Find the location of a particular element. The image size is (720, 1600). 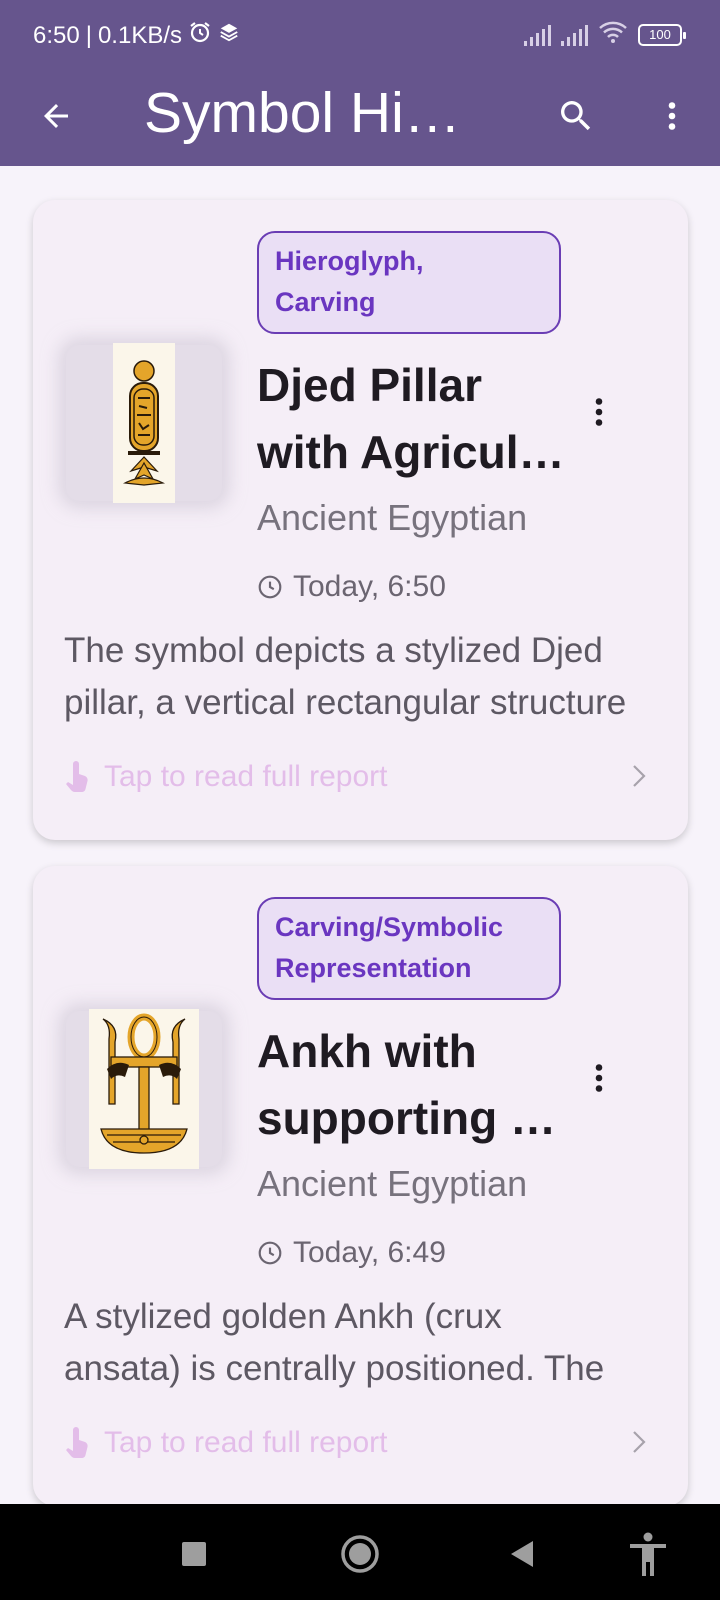

square-icon is located at coordinates (194, 1554).